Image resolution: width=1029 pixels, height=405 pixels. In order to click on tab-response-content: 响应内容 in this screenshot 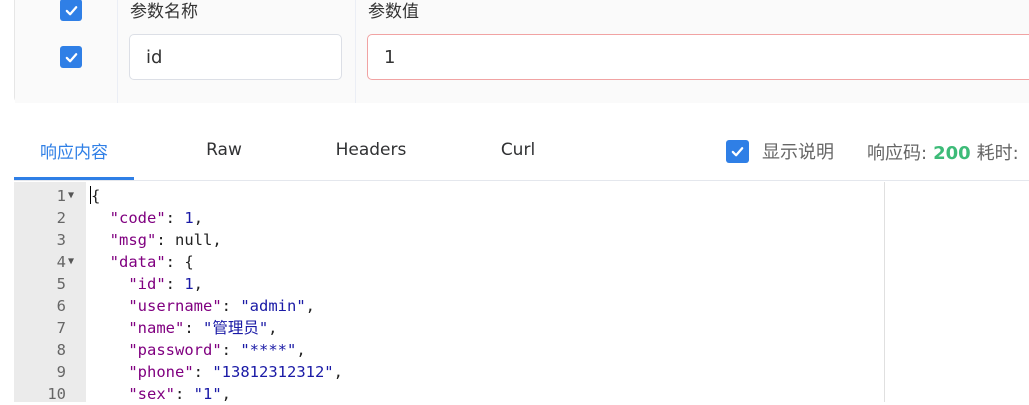, I will do `click(74, 150)`.